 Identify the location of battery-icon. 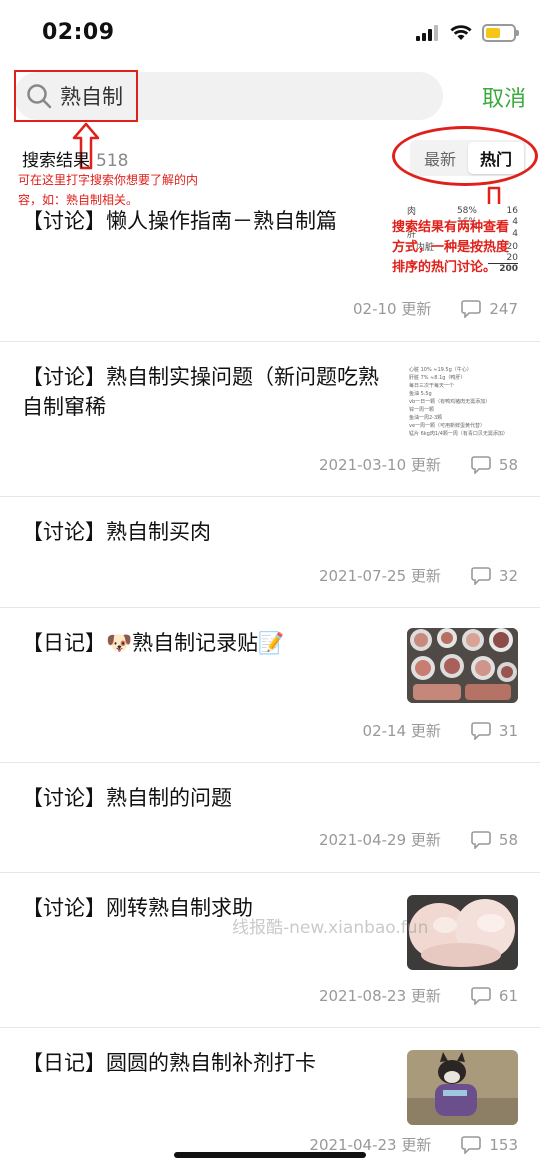
(500, 33).